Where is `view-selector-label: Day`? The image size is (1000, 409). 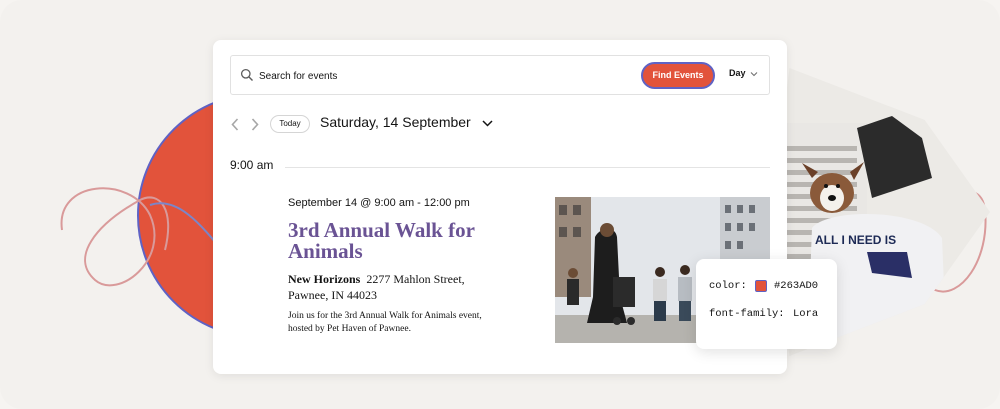 view-selector-label: Day is located at coordinates (737, 73).